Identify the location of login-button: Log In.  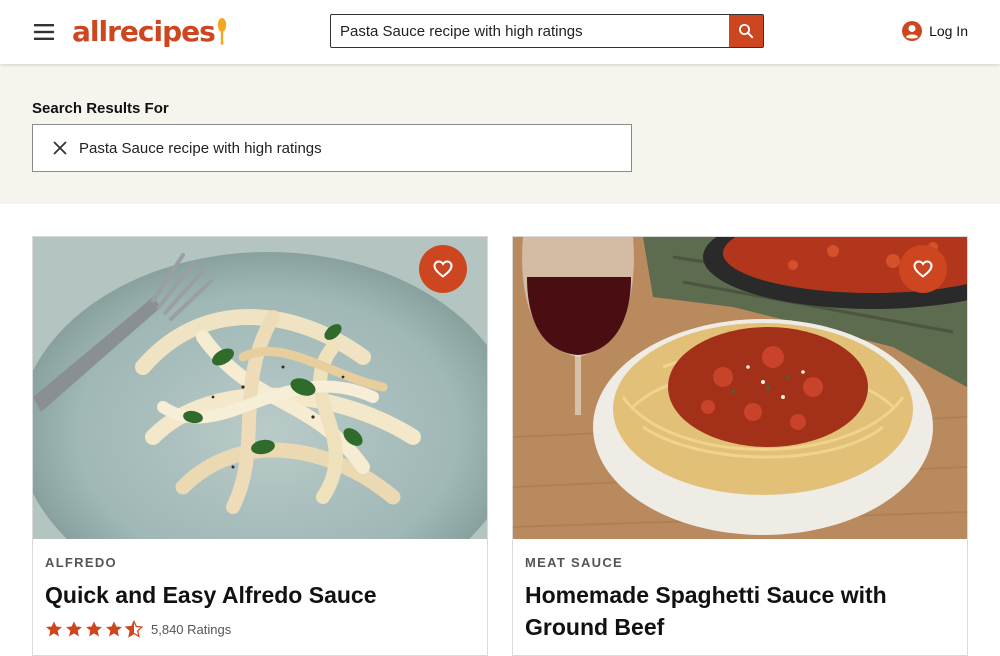
(934, 31).